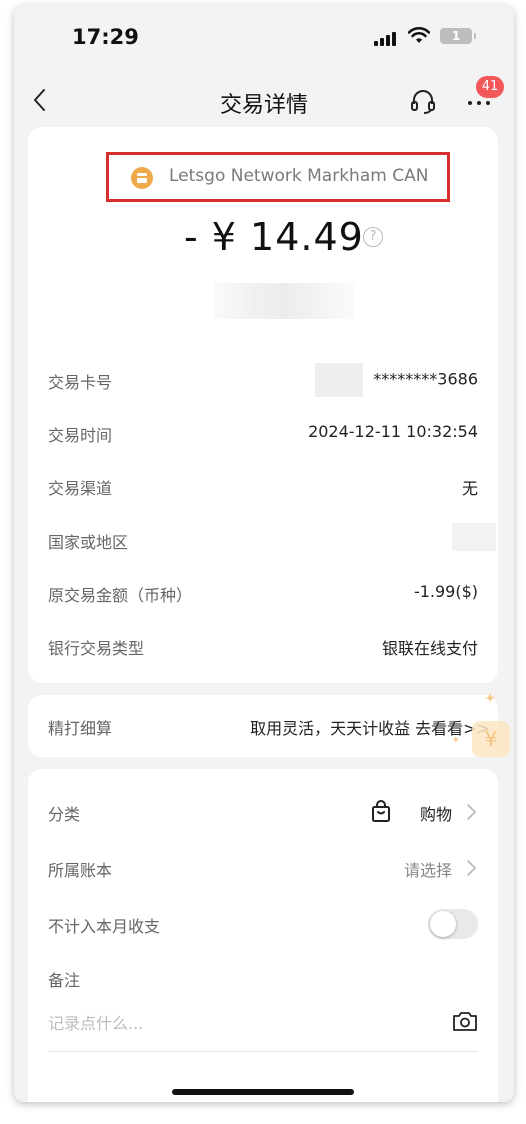 Image resolution: width=526 pixels, height=1124 pixels. I want to click on note-input, so click(243, 1023).